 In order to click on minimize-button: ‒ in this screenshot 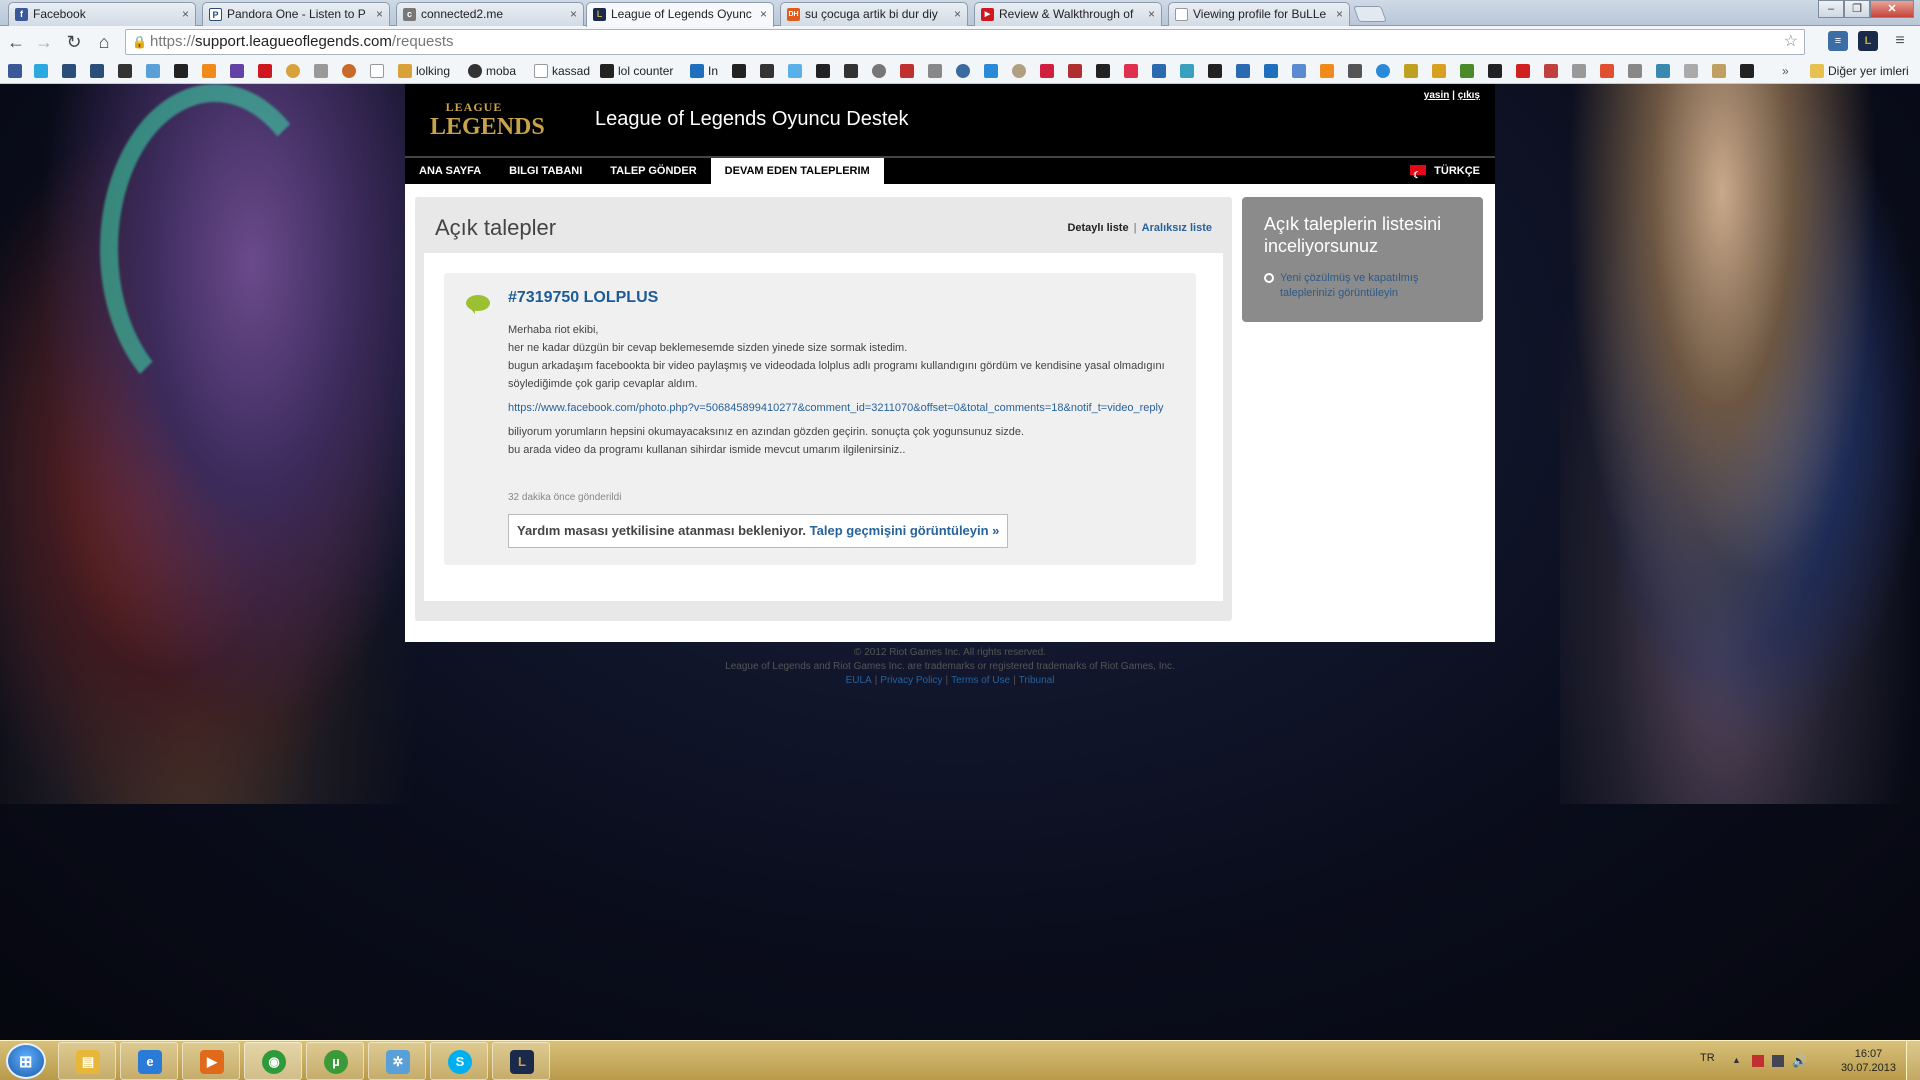, I will do `click(1831, 9)`.